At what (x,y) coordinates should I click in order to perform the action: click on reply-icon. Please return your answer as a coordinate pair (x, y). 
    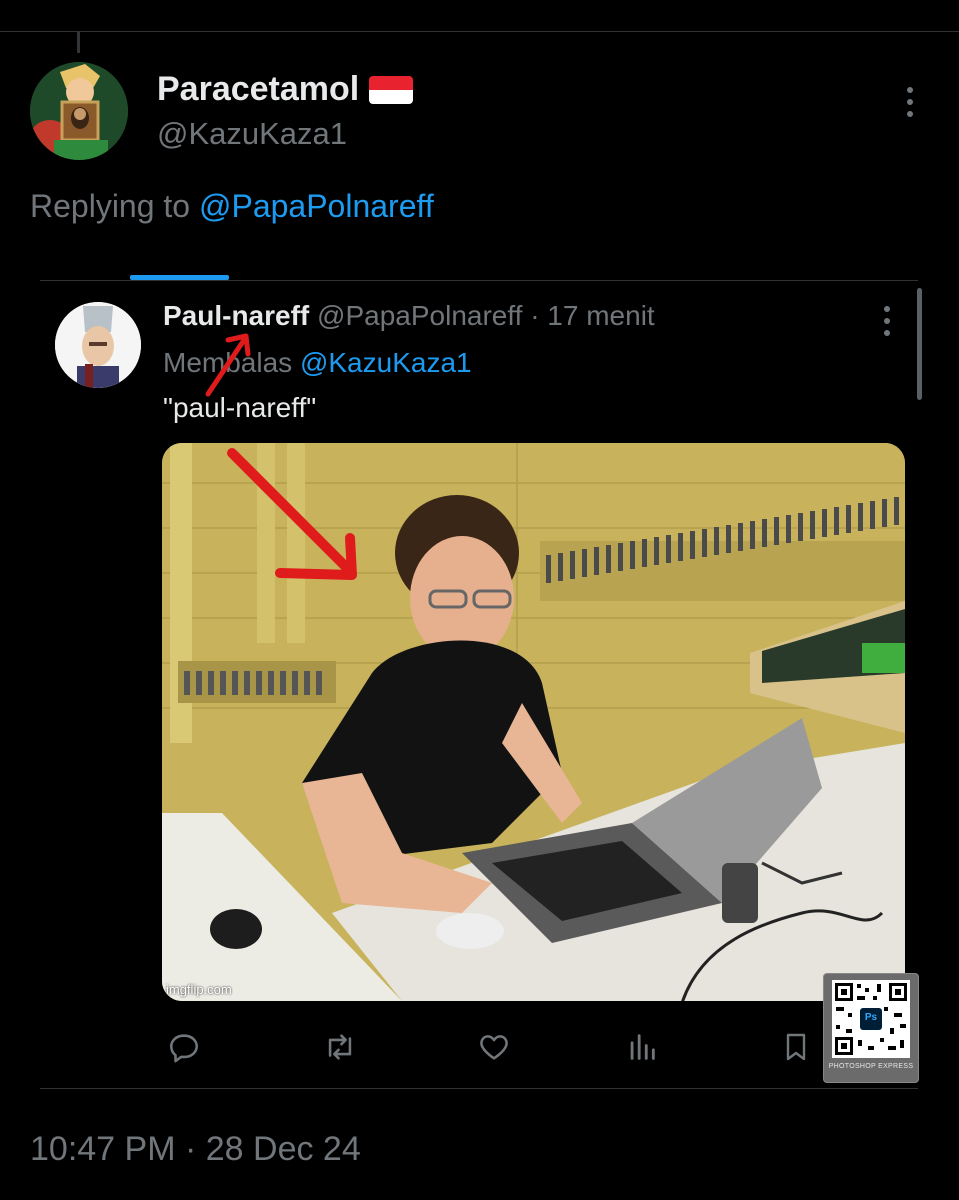
    Looking at the image, I should click on (184, 1047).